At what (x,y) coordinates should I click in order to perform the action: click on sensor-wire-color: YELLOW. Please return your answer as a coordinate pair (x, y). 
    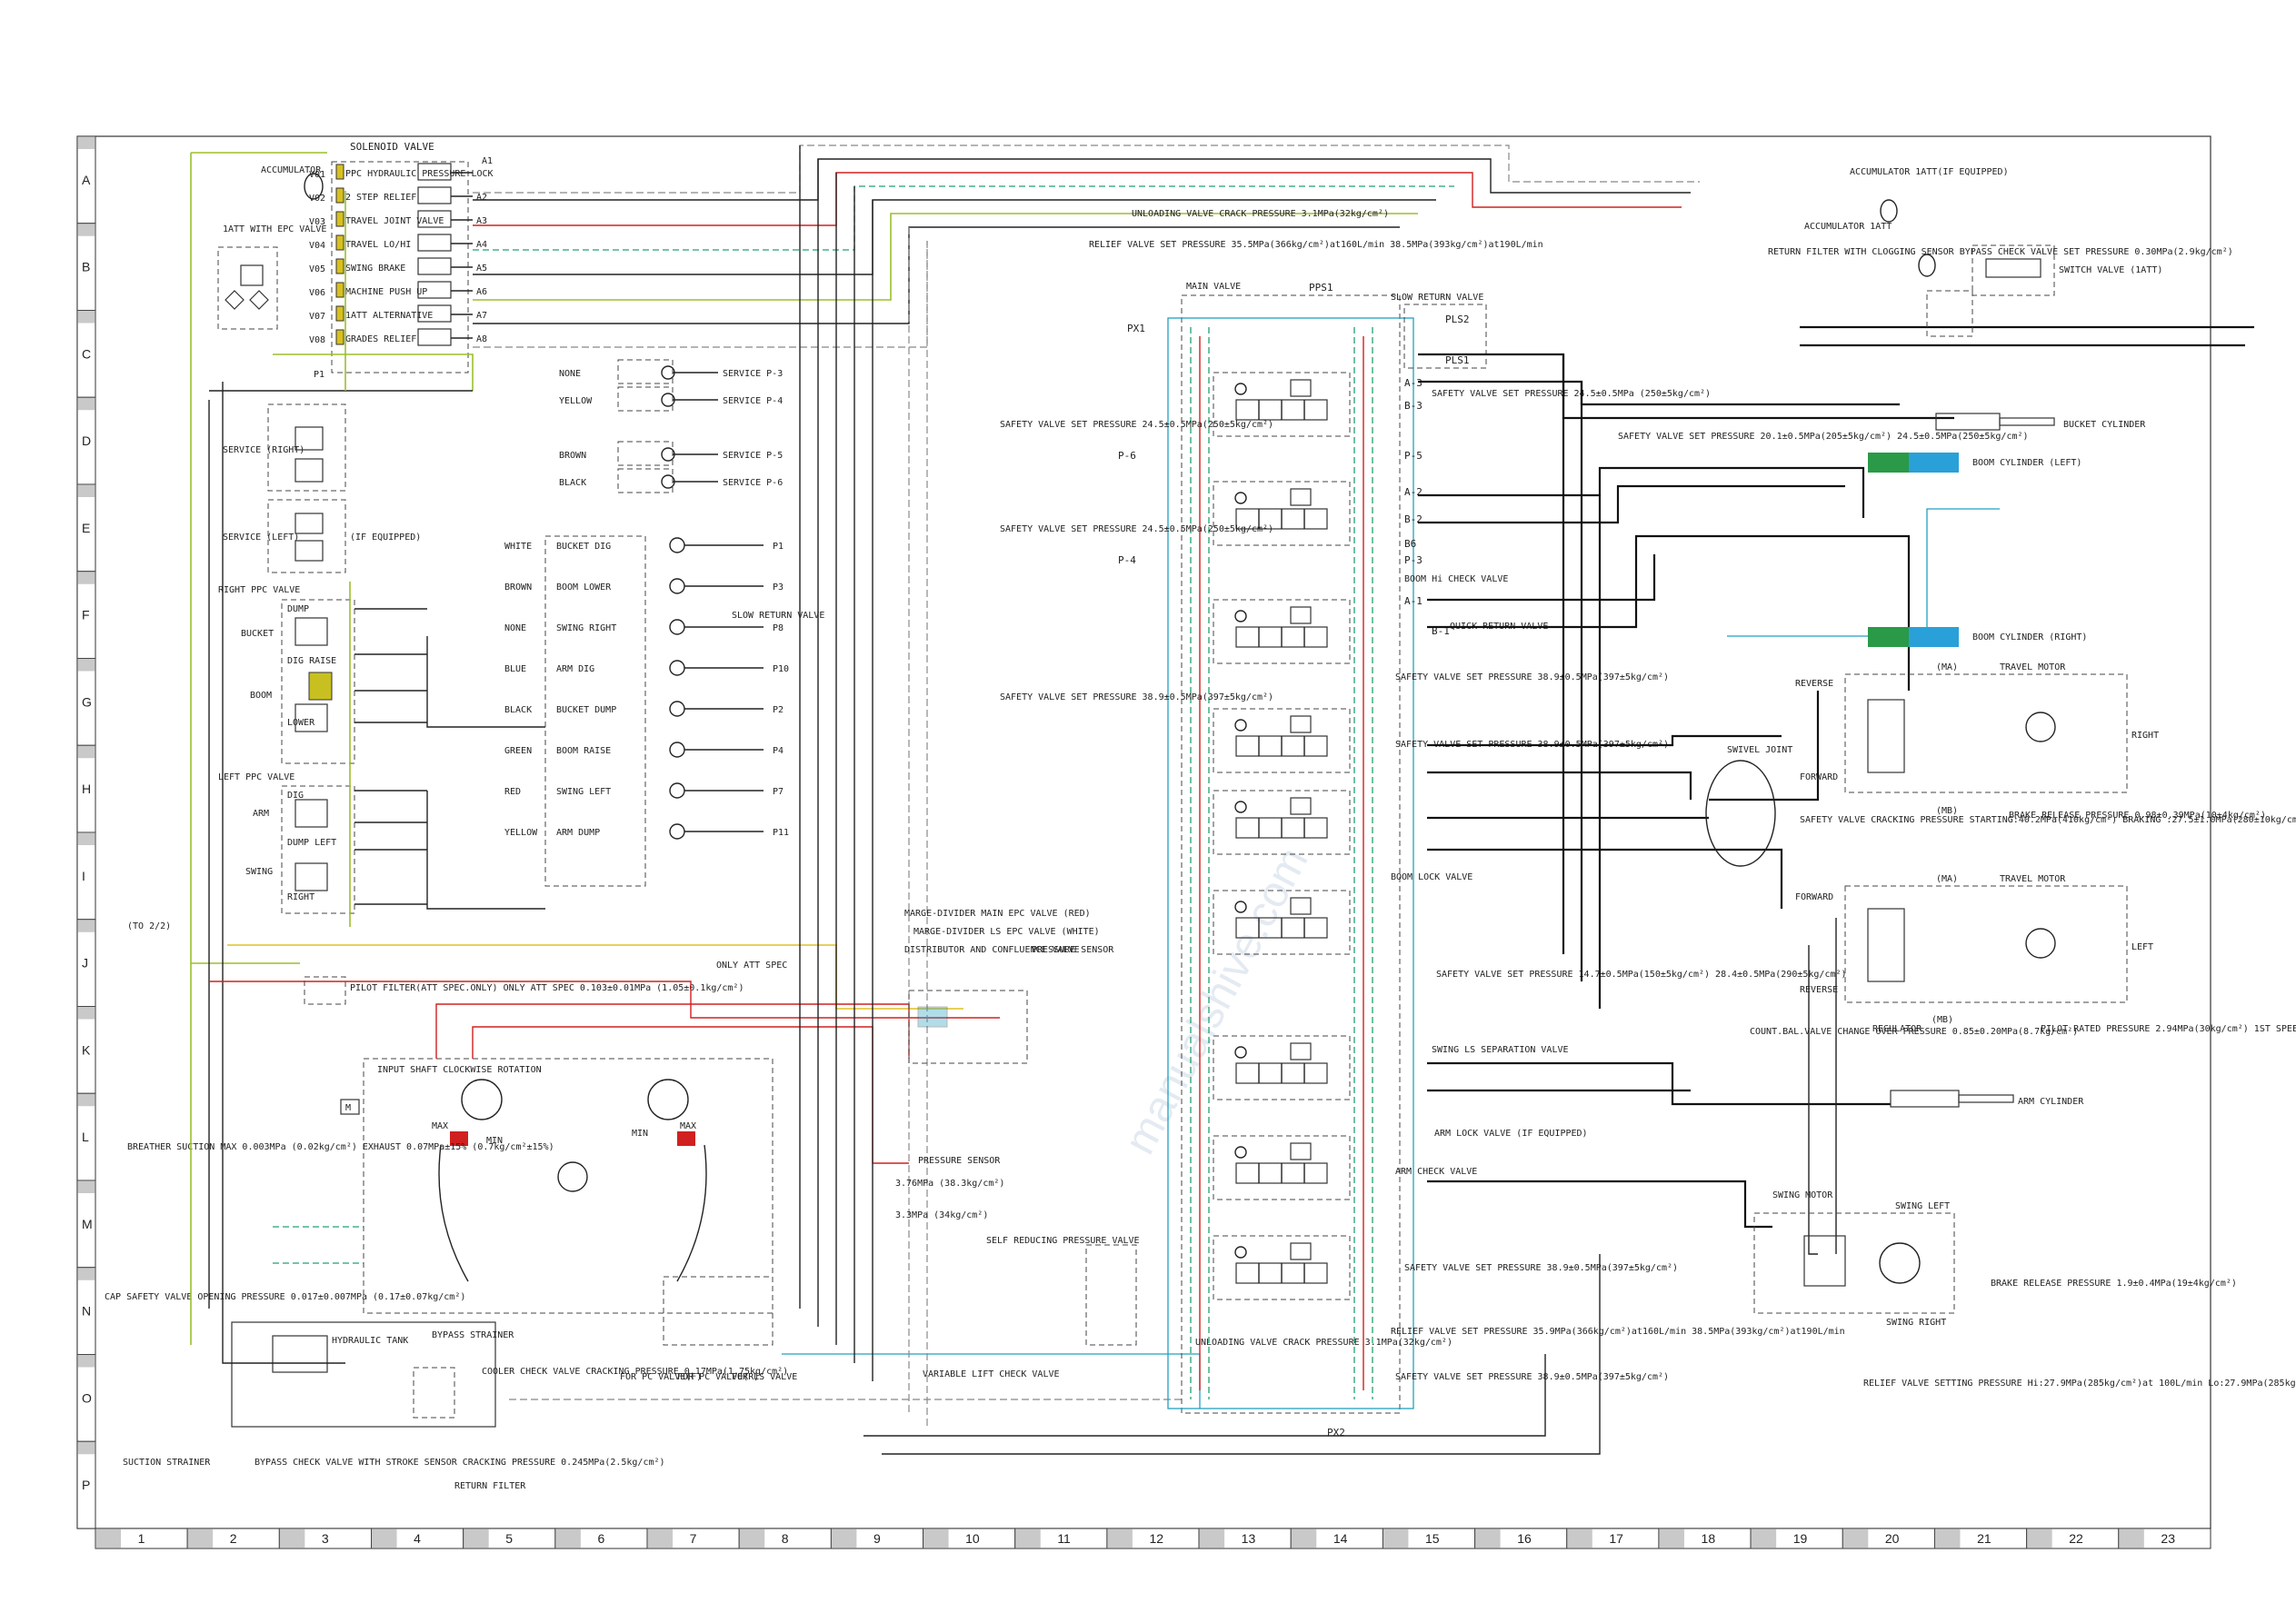
    Looking at the image, I should click on (521, 833).